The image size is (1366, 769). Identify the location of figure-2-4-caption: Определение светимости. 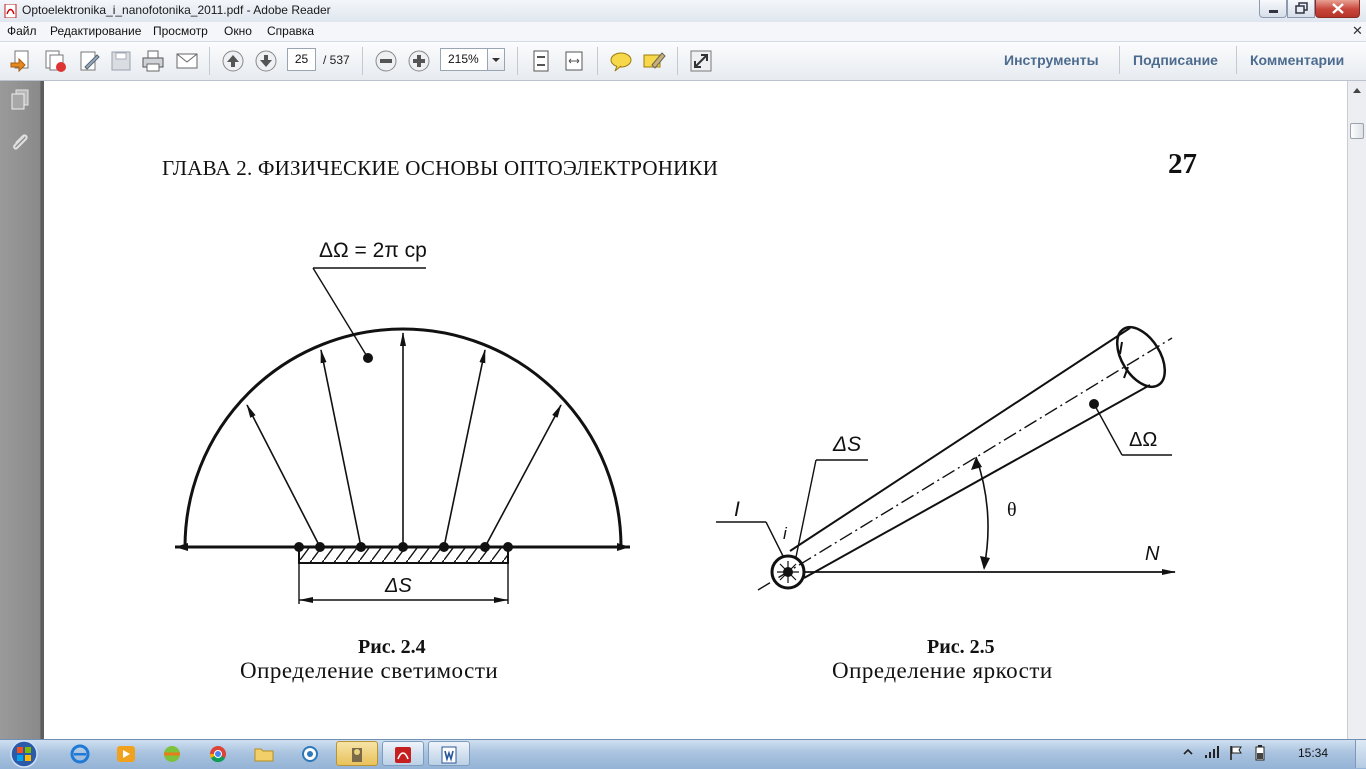
(369, 670).